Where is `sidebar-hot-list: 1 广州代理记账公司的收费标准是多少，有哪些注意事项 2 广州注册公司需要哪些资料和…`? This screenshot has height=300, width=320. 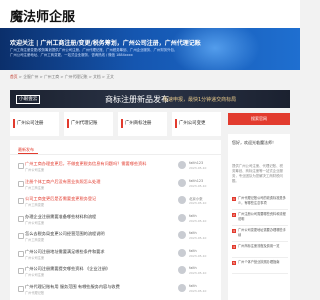 sidebar-hot-list: 1 广州代理记账公司的收费标准是多少，有哪些注意事项 2 广州注册公司需要哪些资料和… is located at coordinates (260, 234).